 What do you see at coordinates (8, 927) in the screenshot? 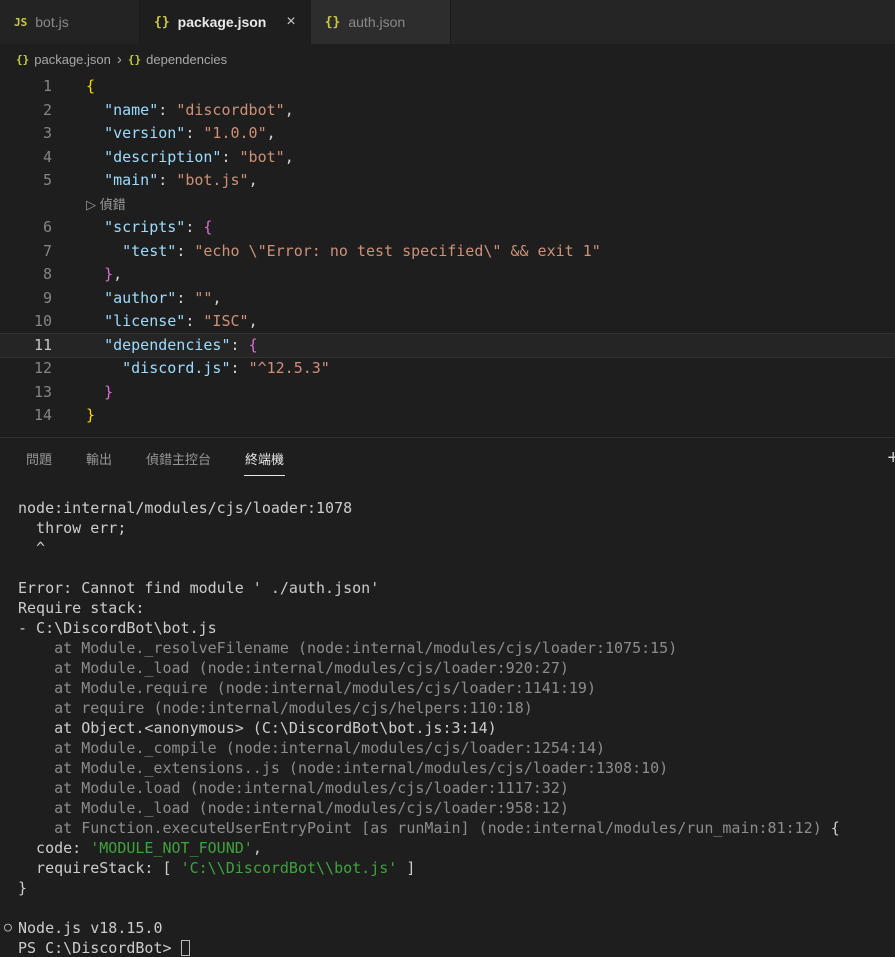
I see `command-decoration-icon: ○` at bounding box center [8, 927].